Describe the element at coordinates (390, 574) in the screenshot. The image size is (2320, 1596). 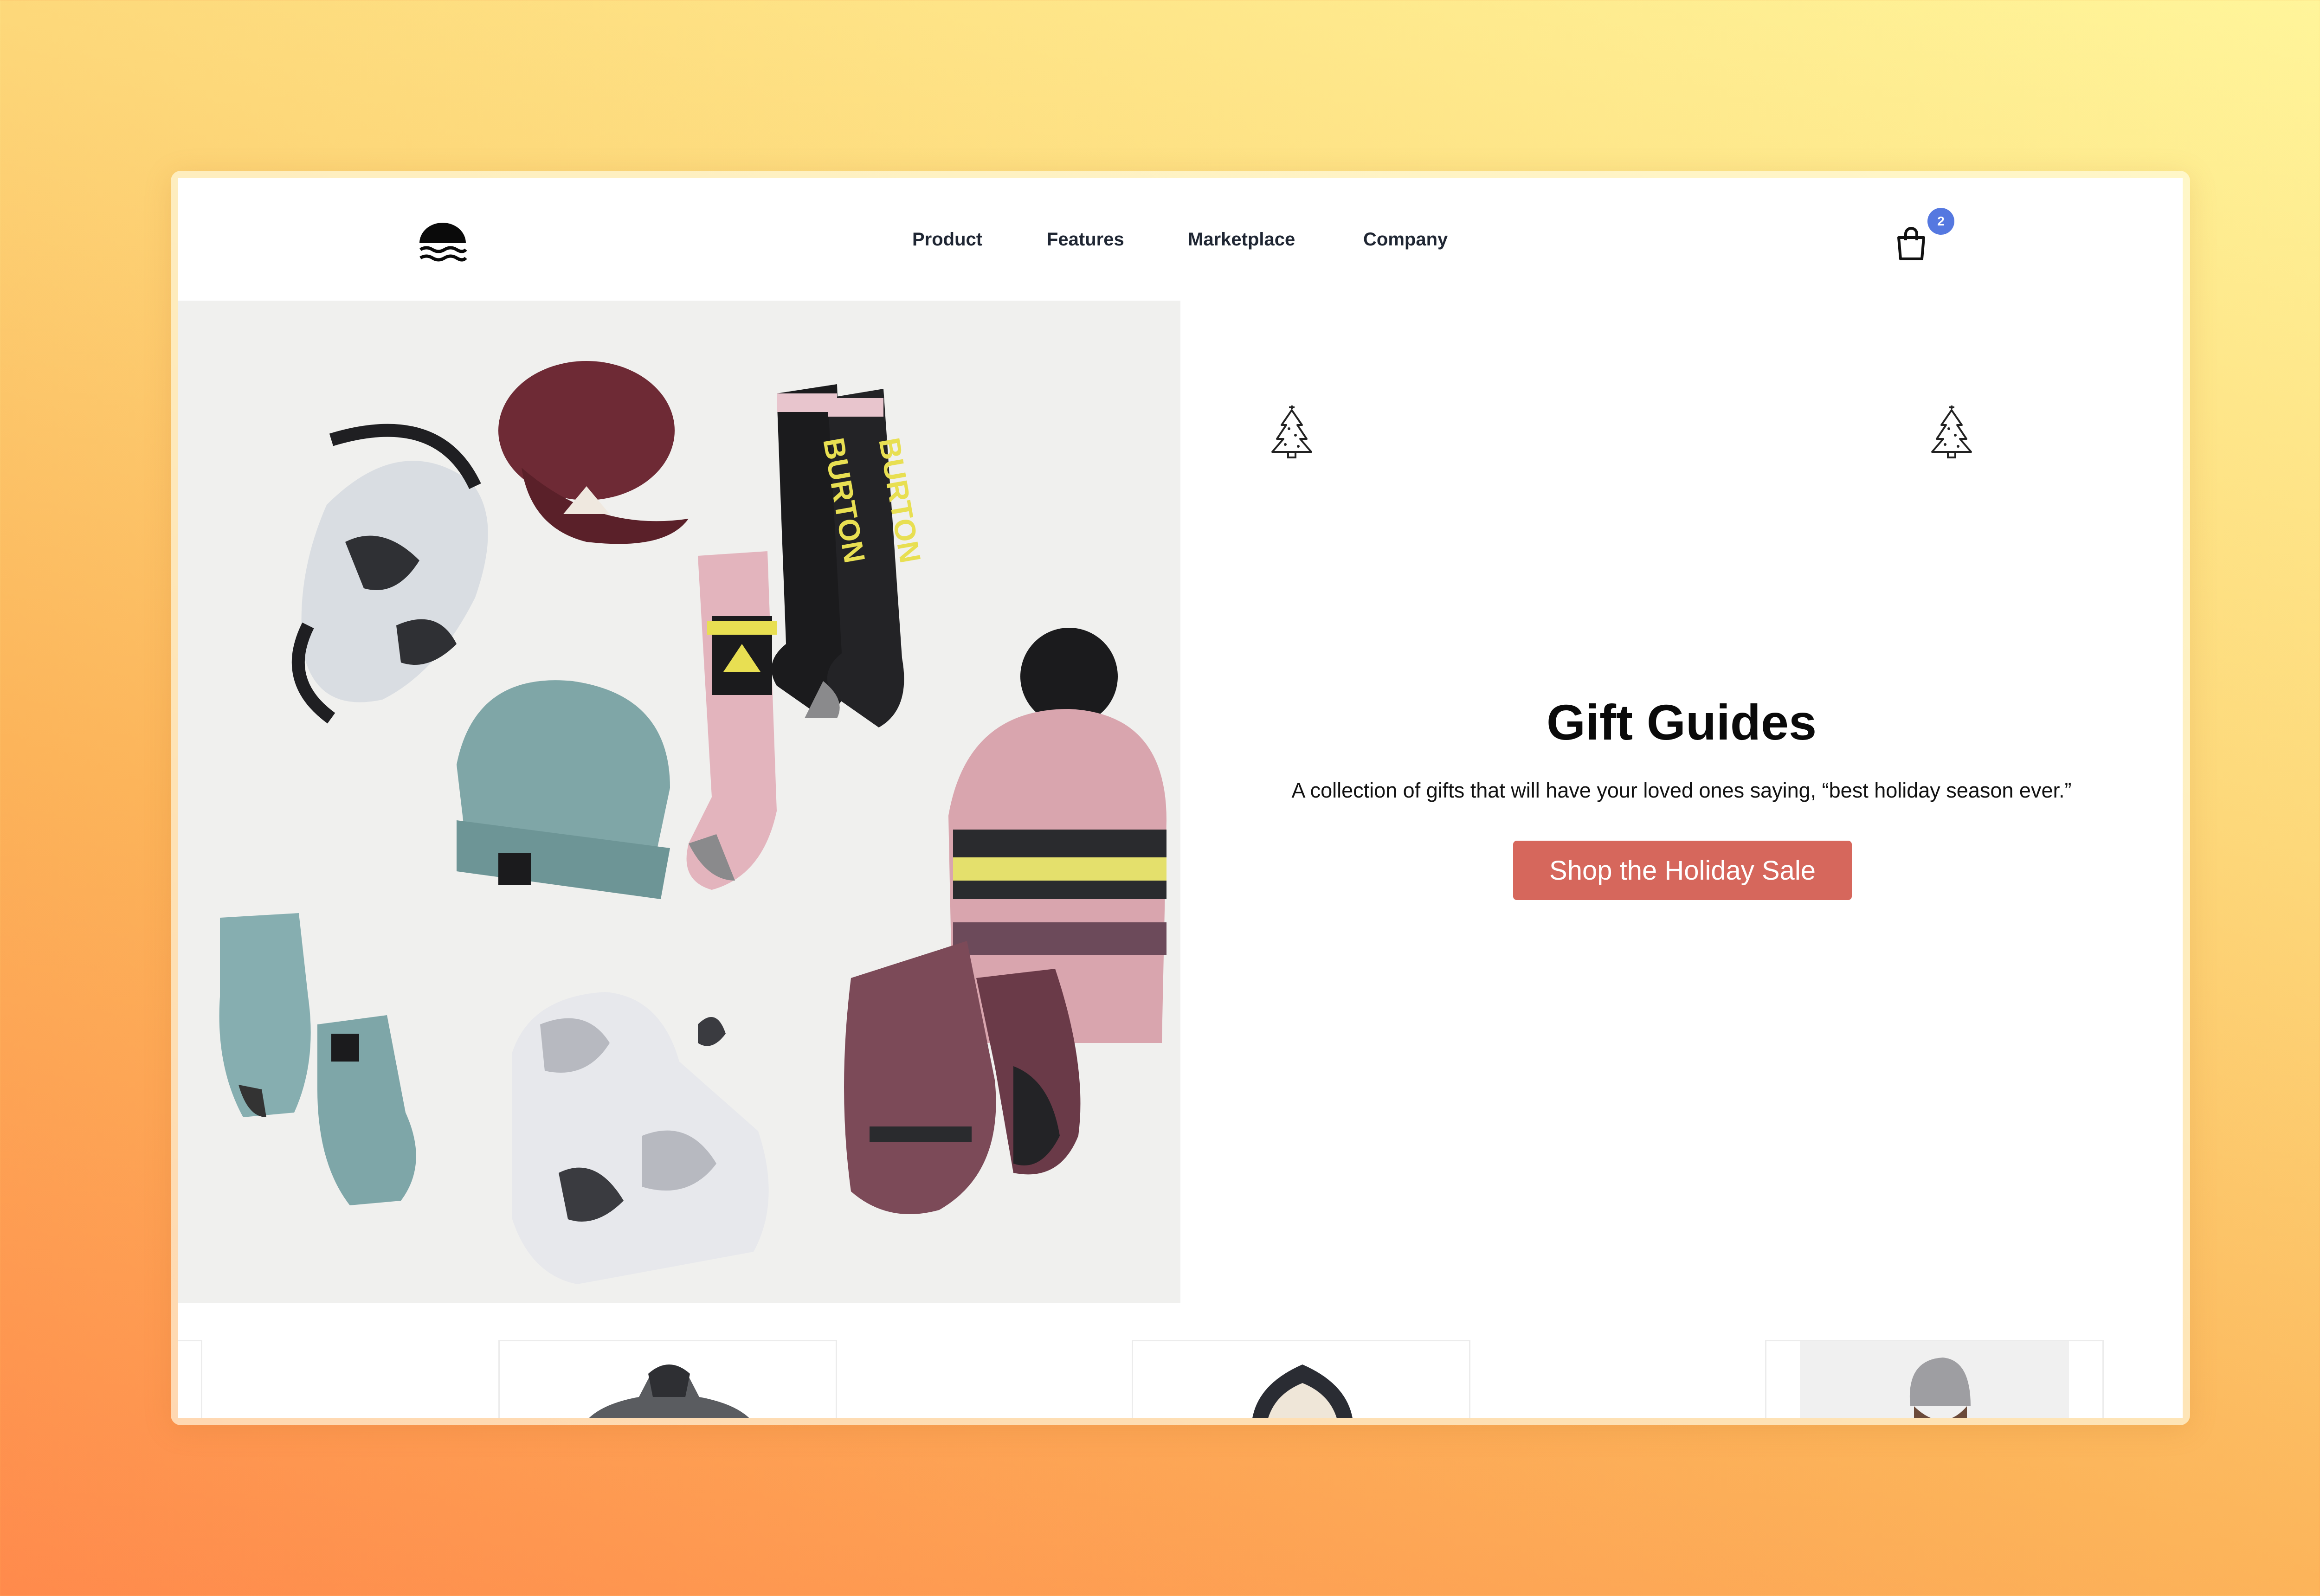
I see `fanny-pack-image` at that location.